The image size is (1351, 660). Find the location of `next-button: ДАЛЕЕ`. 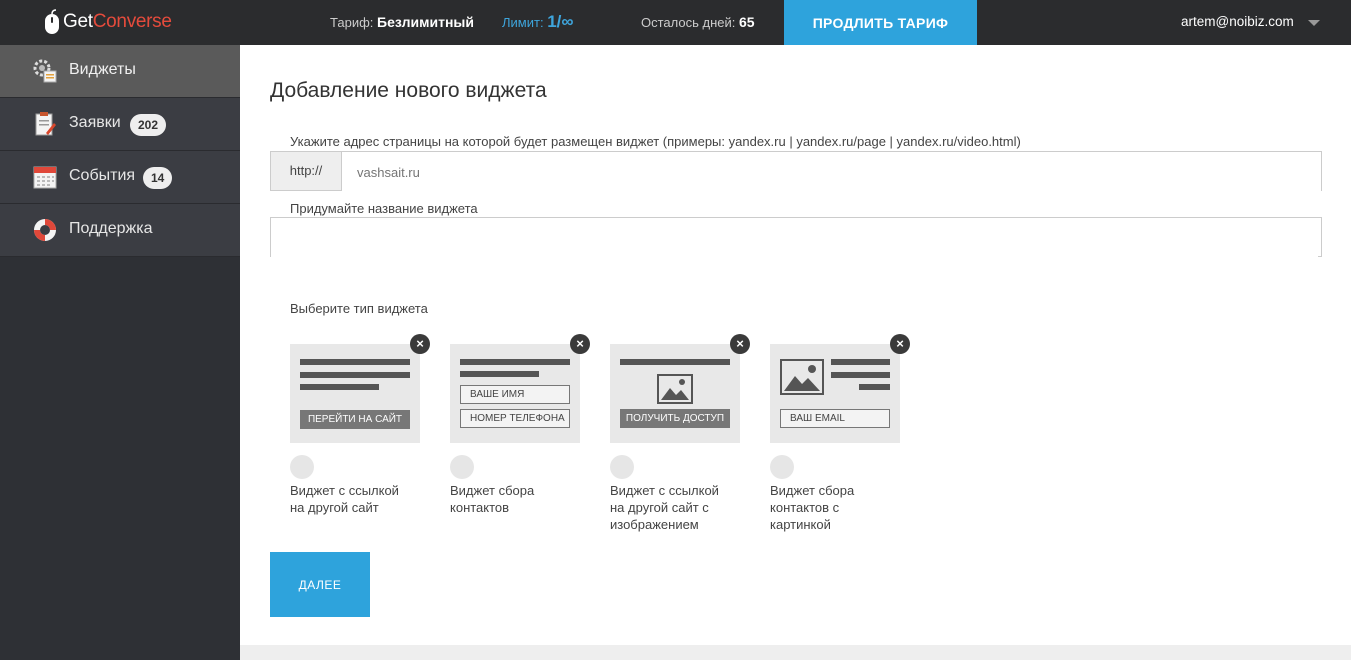

next-button: ДАЛЕЕ is located at coordinates (320, 584).